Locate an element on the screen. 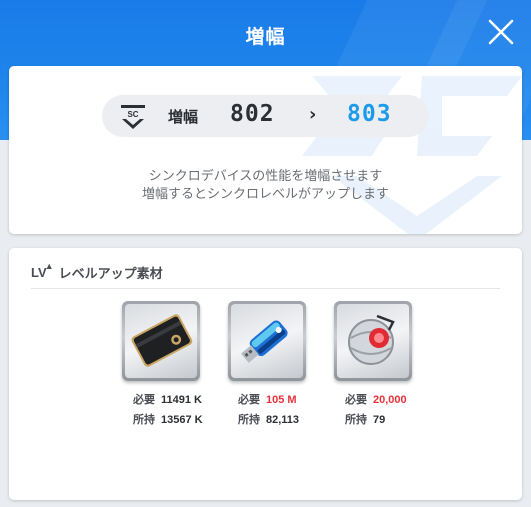 This screenshot has height=507, width=531. svg-text: SC is located at coordinates (132, 114).